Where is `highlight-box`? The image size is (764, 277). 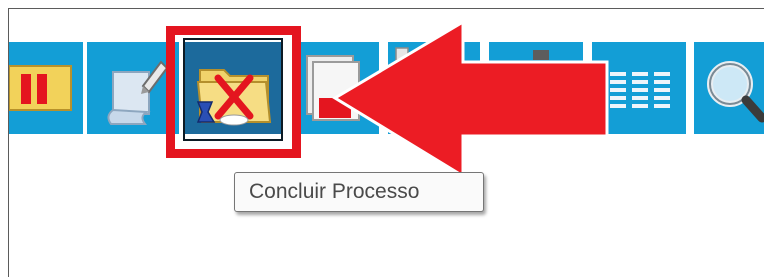
highlight-box is located at coordinates (233, 92).